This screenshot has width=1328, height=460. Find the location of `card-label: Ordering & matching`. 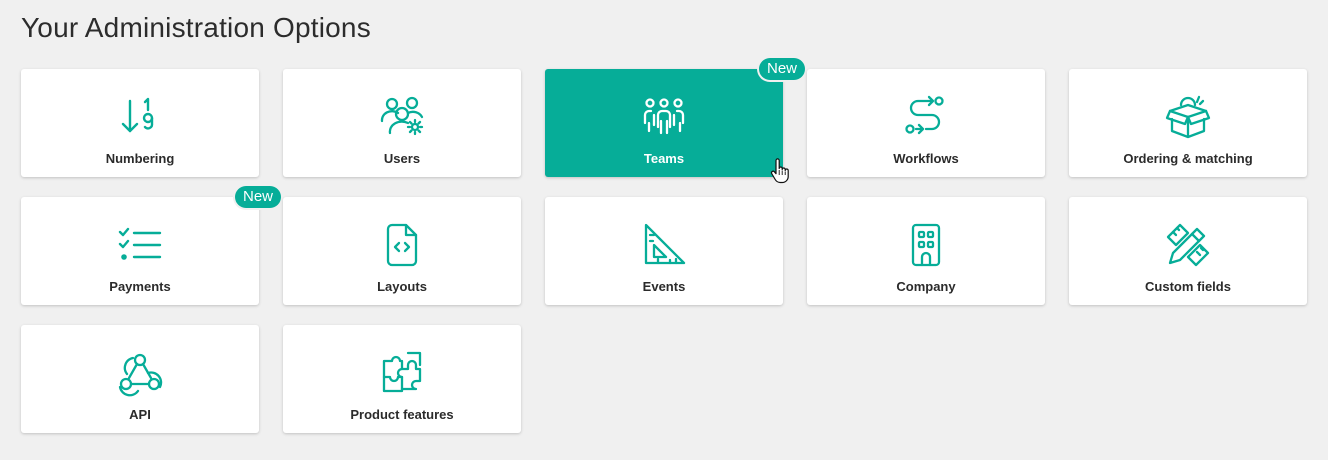

card-label: Ordering & matching is located at coordinates (1188, 158).